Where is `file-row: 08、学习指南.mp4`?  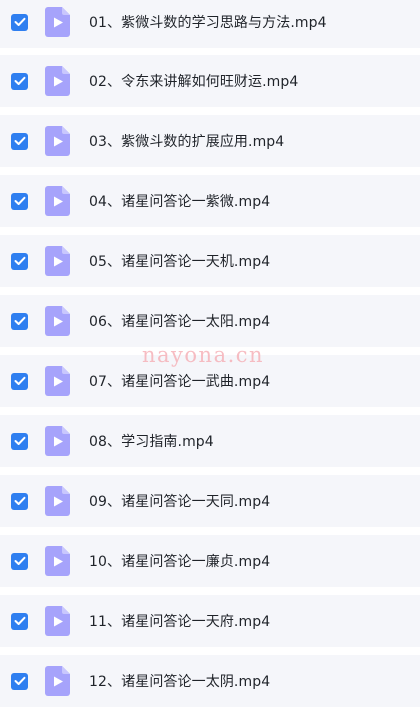 file-row: 08、学习指南.mp4 is located at coordinates (210, 441).